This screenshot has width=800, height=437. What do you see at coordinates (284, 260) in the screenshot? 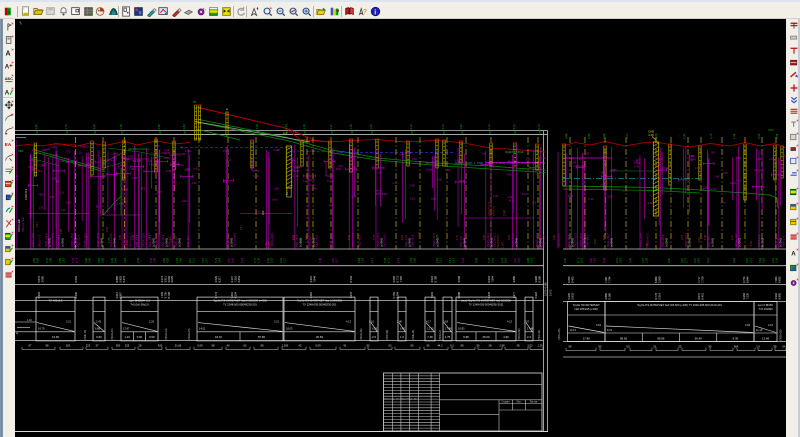
I see `svg-text: 2,37` at bounding box center [284, 260].